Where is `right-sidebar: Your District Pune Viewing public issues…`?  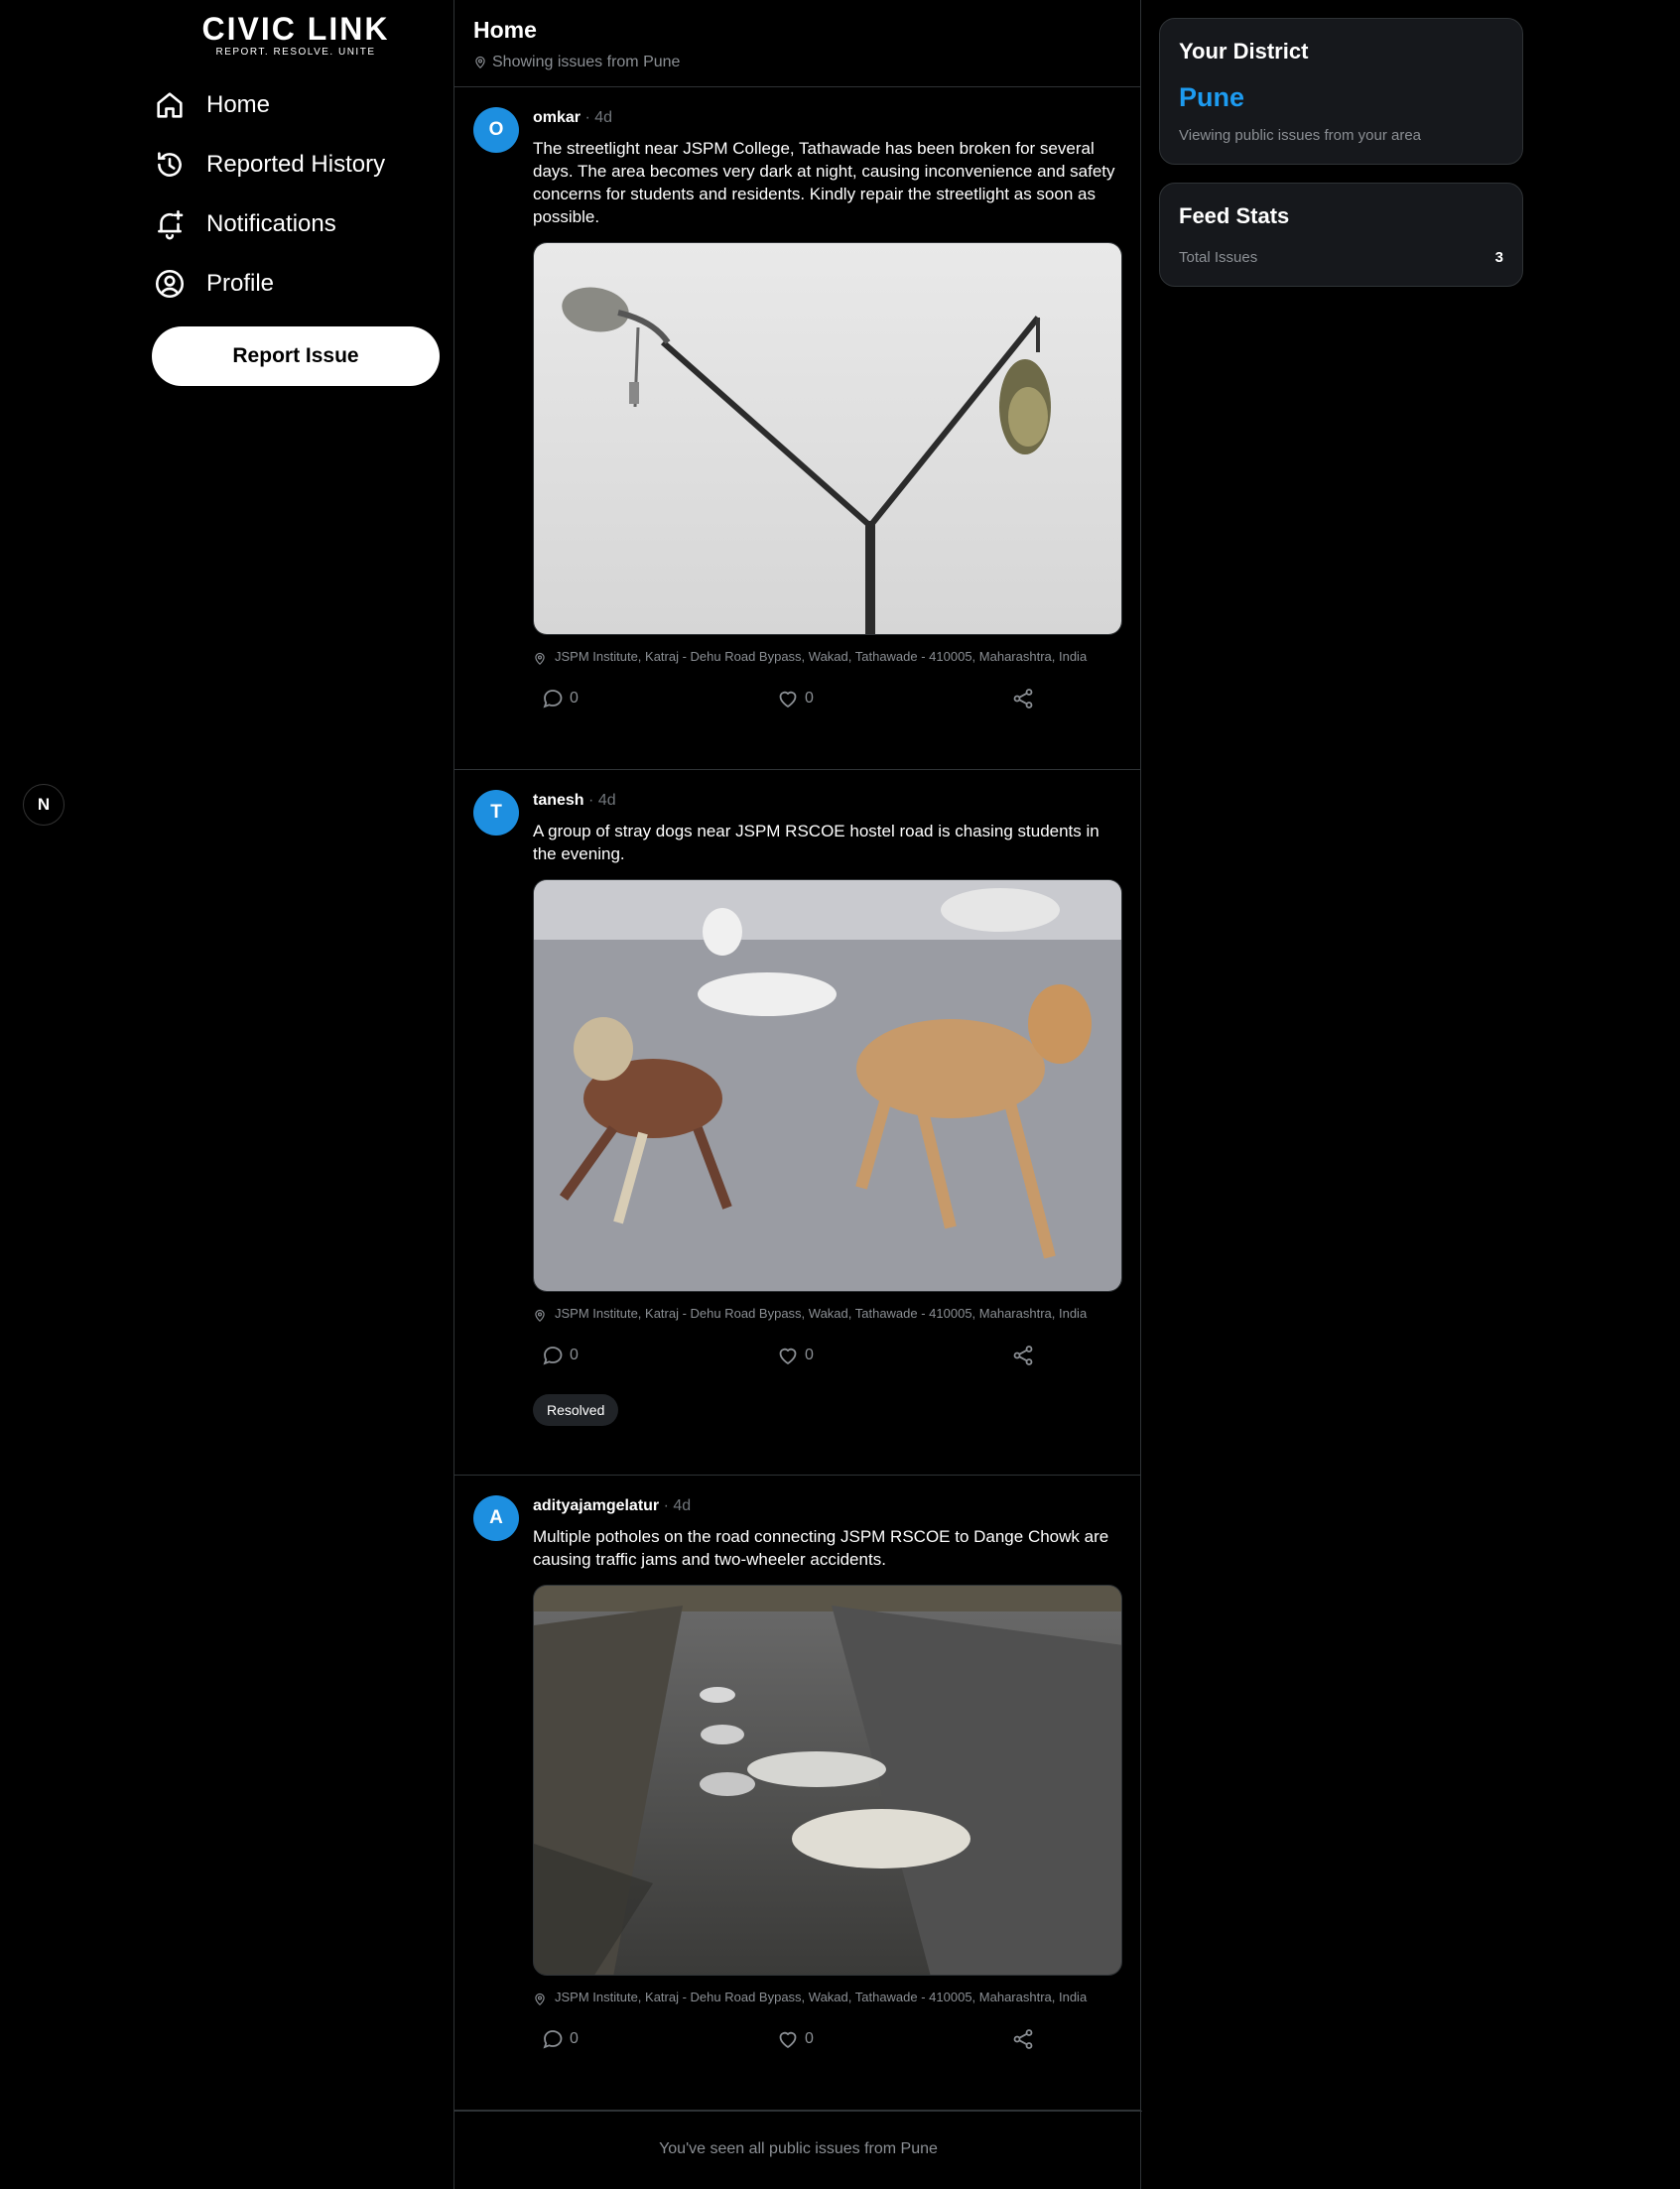
right-sidebar: Your District Pune Viewing public issues… is located at coordinates (1341, 161).